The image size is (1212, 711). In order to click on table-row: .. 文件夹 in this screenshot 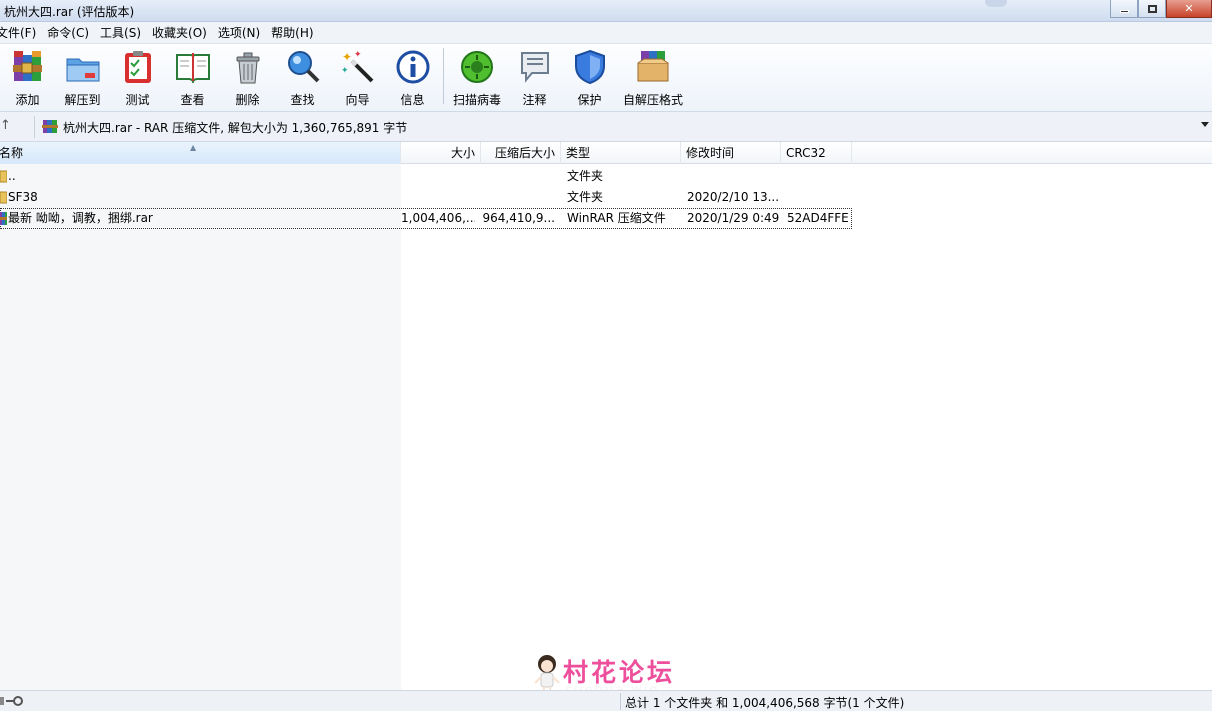, I will do `click(426, 176)`.